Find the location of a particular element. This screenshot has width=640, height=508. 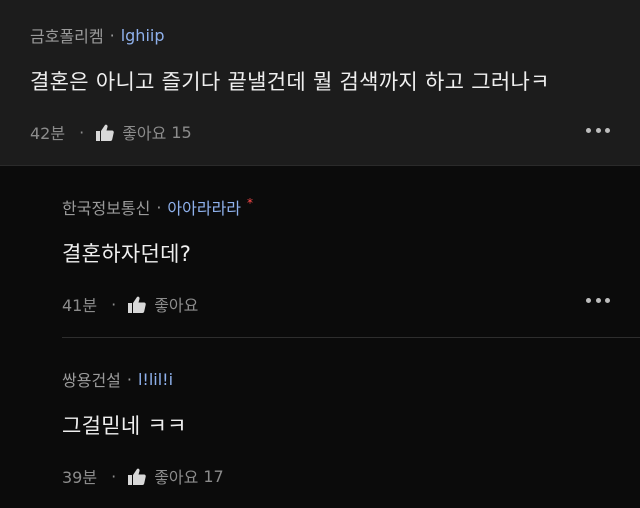

author-nickname: 아아라라라 is located at coordinates (204, 207).